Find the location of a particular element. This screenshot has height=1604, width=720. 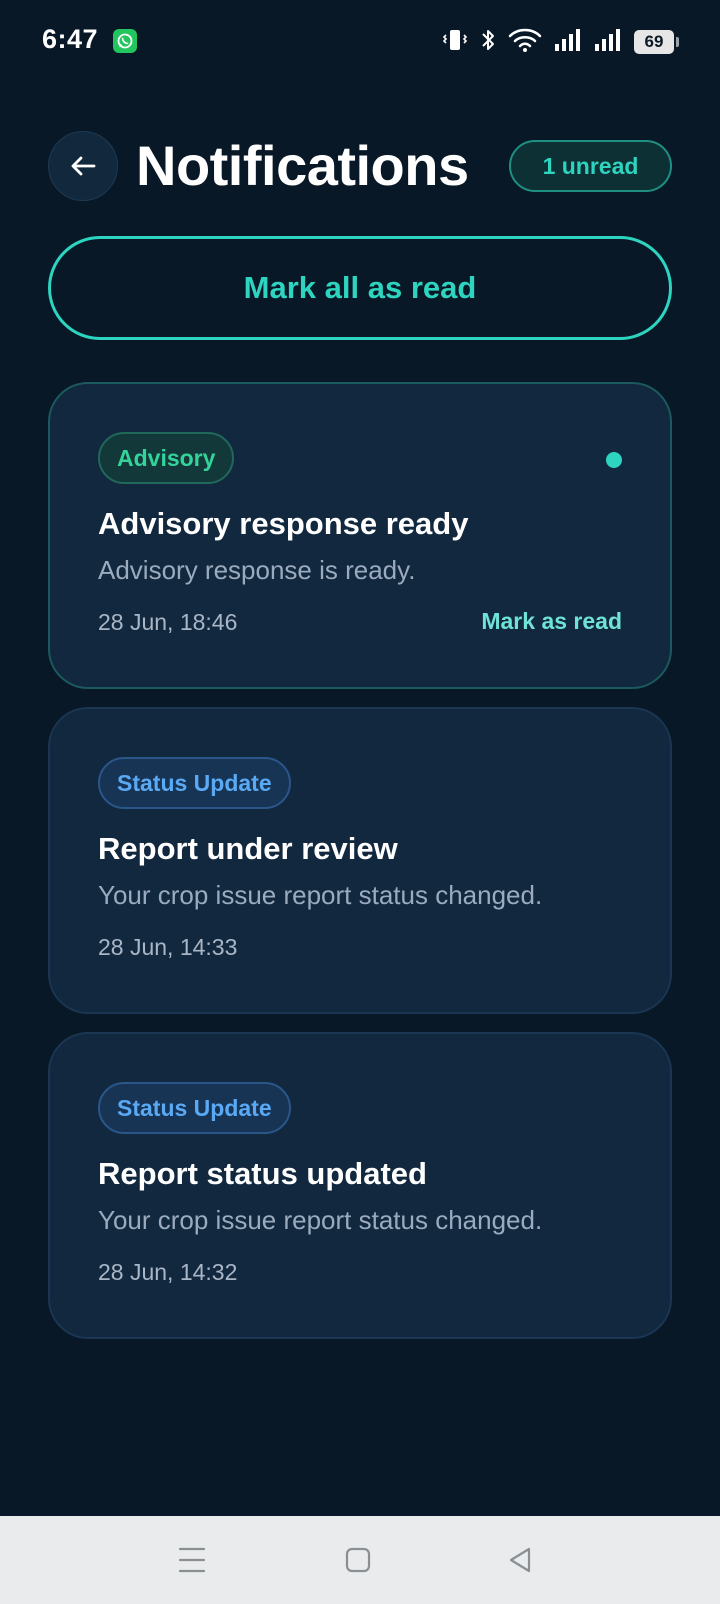

back-button is located at coordinates (83, 166).